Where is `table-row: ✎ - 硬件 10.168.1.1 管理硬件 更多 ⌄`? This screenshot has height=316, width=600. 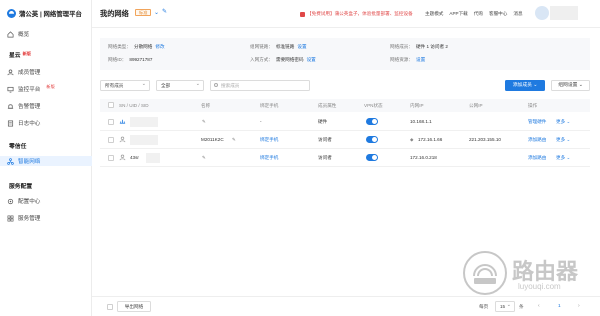
table-row: ✎ - 硬件 10.168.1.1 管理硬件 更多 ⌄ is located at coordinates (345, 122).